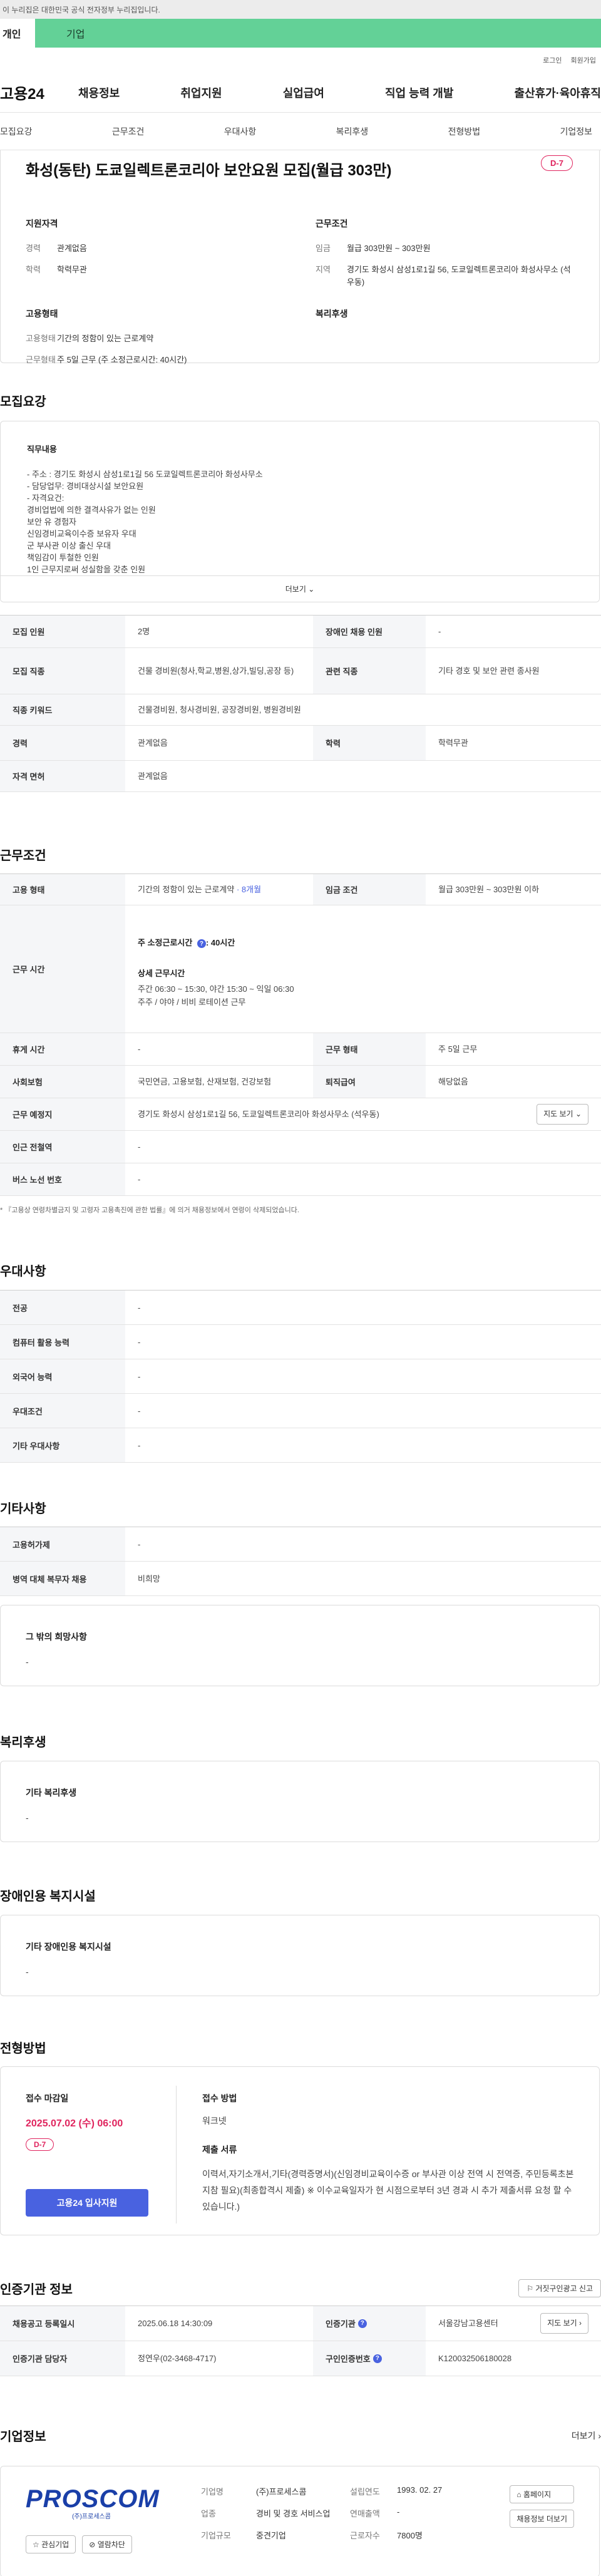  What do you see at coordinates (208, 2513) in the screenshot?
I see `company-industry-label: 업종` at bounding box center [208, 2513].